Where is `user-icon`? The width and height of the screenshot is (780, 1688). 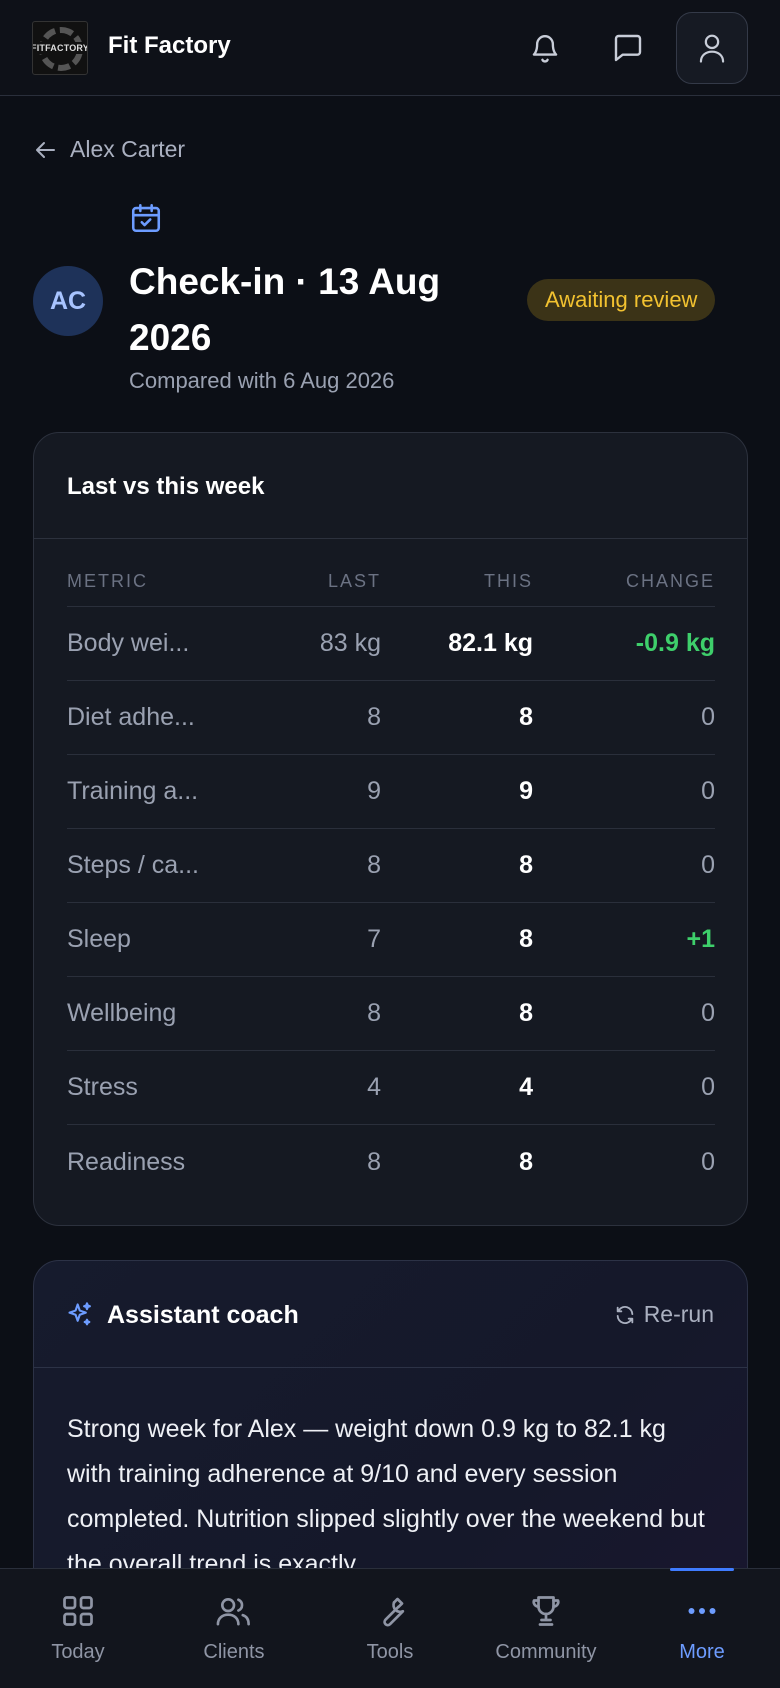 user-icon is located at coordinates (712, 48).